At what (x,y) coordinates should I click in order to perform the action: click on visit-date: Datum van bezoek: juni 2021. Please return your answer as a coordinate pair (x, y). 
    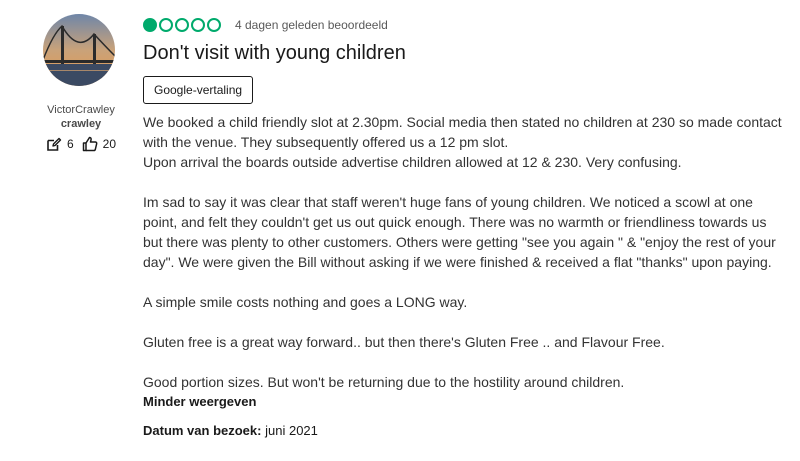
    Looking at the image, I should click on (463, 430).